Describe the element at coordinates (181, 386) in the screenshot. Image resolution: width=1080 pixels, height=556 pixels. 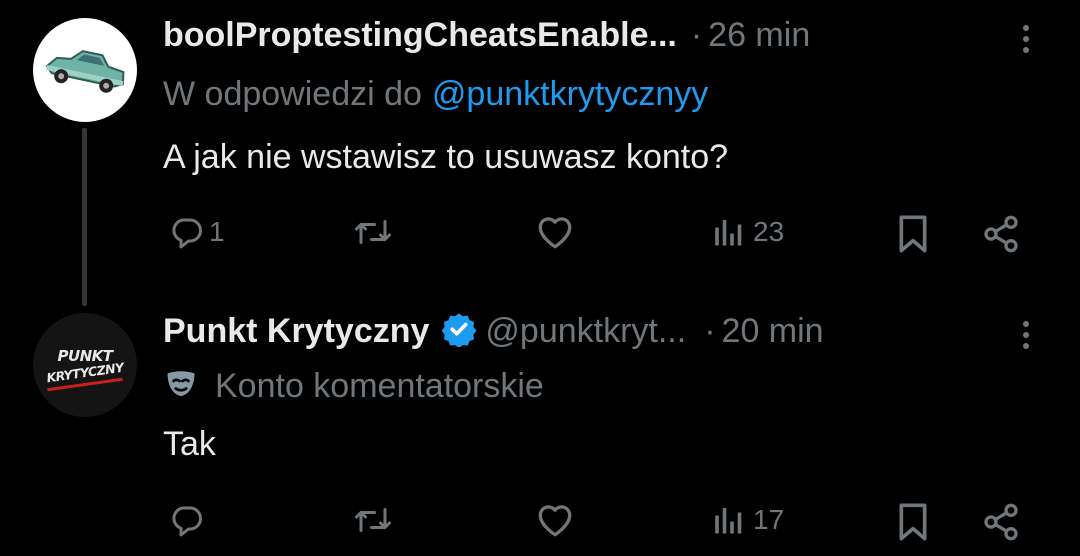
I see `mask-icon` at that location.